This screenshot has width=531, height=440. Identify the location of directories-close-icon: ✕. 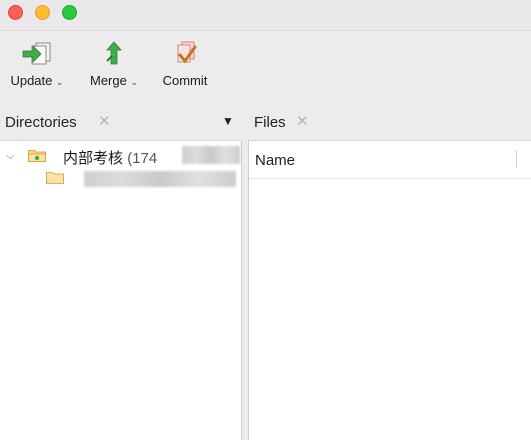
(104, 121).